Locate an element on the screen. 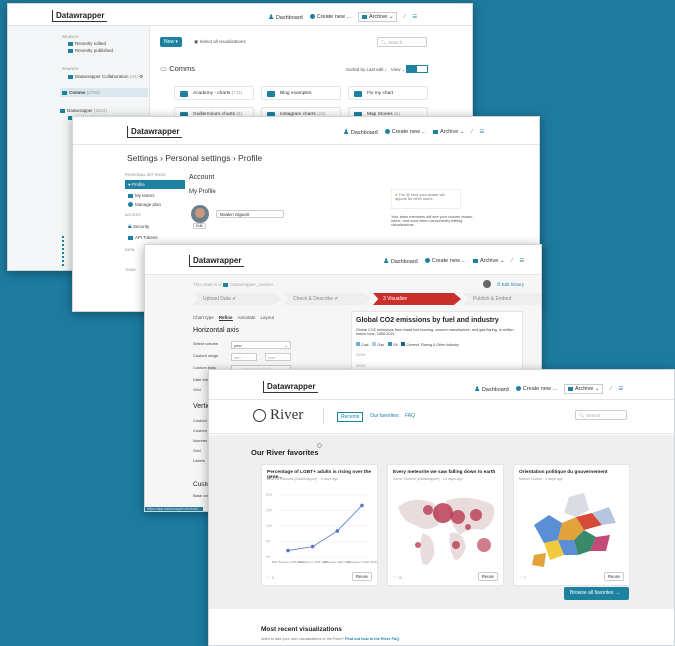  card-likes: ♡ 19 is located at coordinates (397, 577).